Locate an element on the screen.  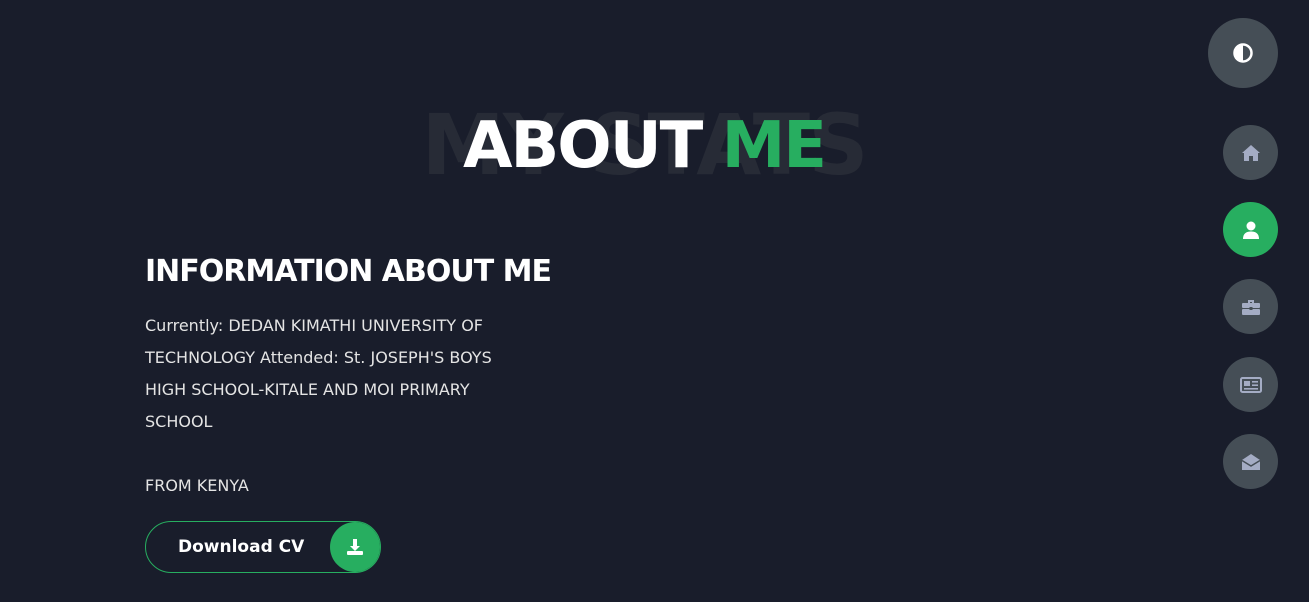
download-cv-button: Download CV is located at coordinates (263, 547).